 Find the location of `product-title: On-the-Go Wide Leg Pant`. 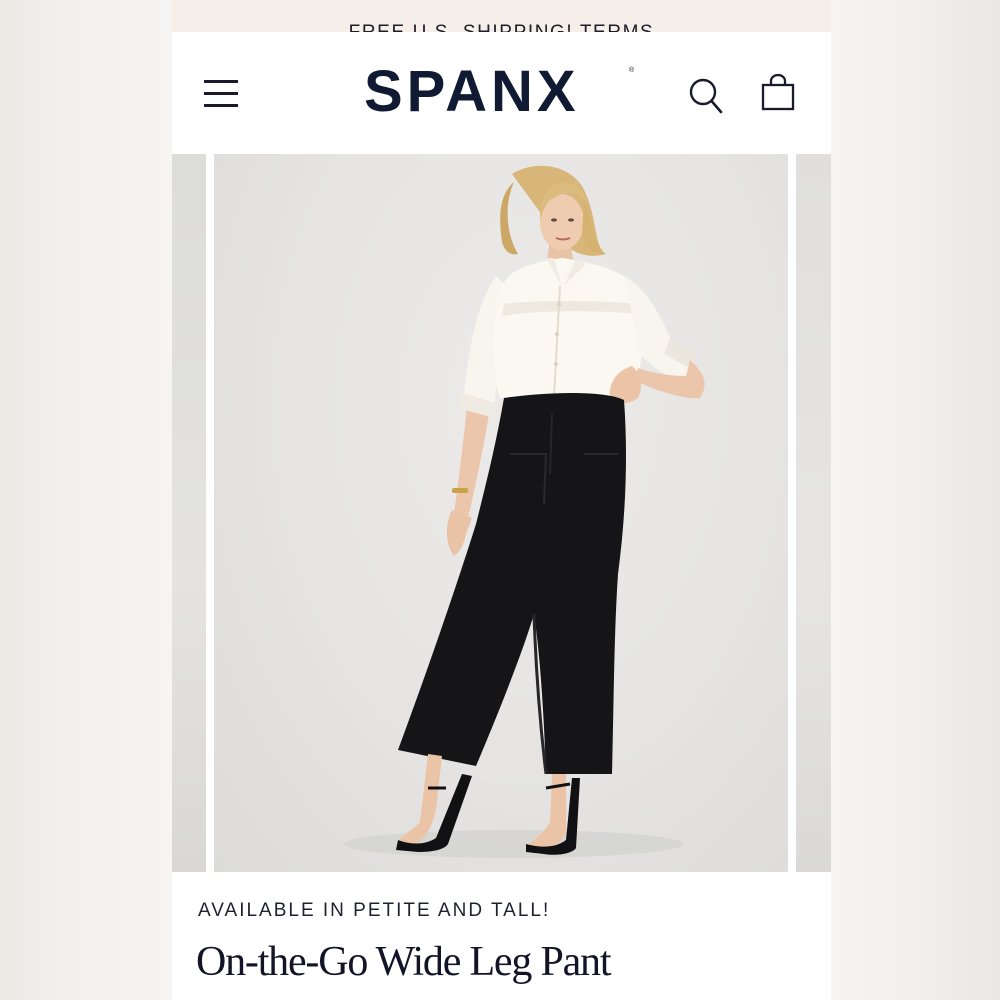

product-title: On-the-Go Wide Leg Pant is located at coordinates (404, 962).